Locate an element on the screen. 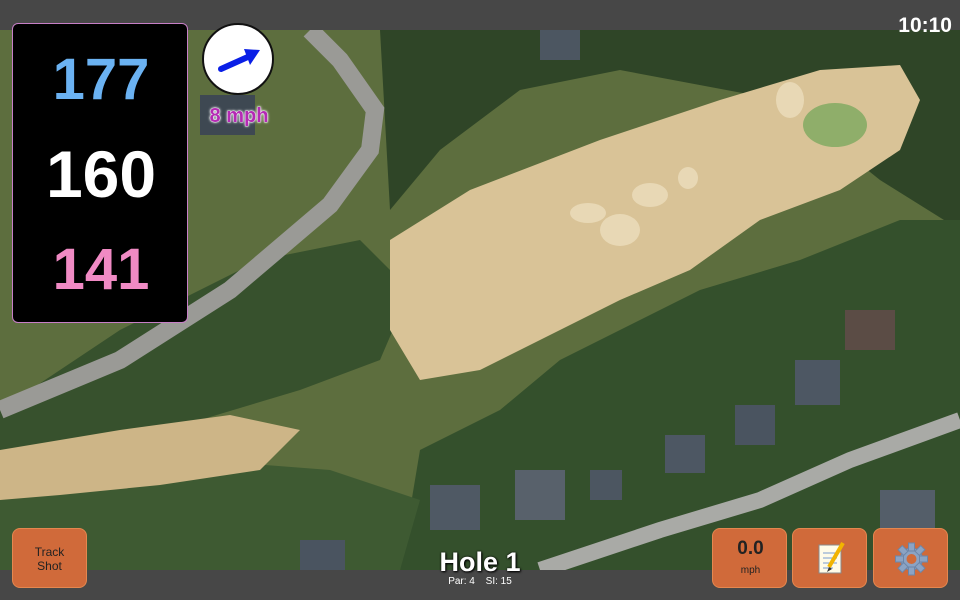 The width and height of the screenshot is (960, 600). track-shot-button: Track Shot is located at coordinates (49, 558).